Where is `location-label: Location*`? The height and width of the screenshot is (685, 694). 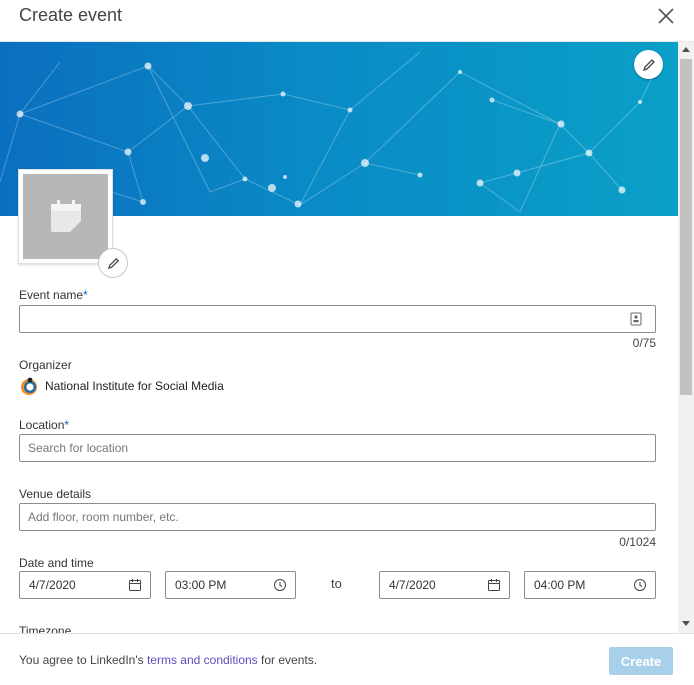 location-label: Location* is located at coordinates (44, 425).